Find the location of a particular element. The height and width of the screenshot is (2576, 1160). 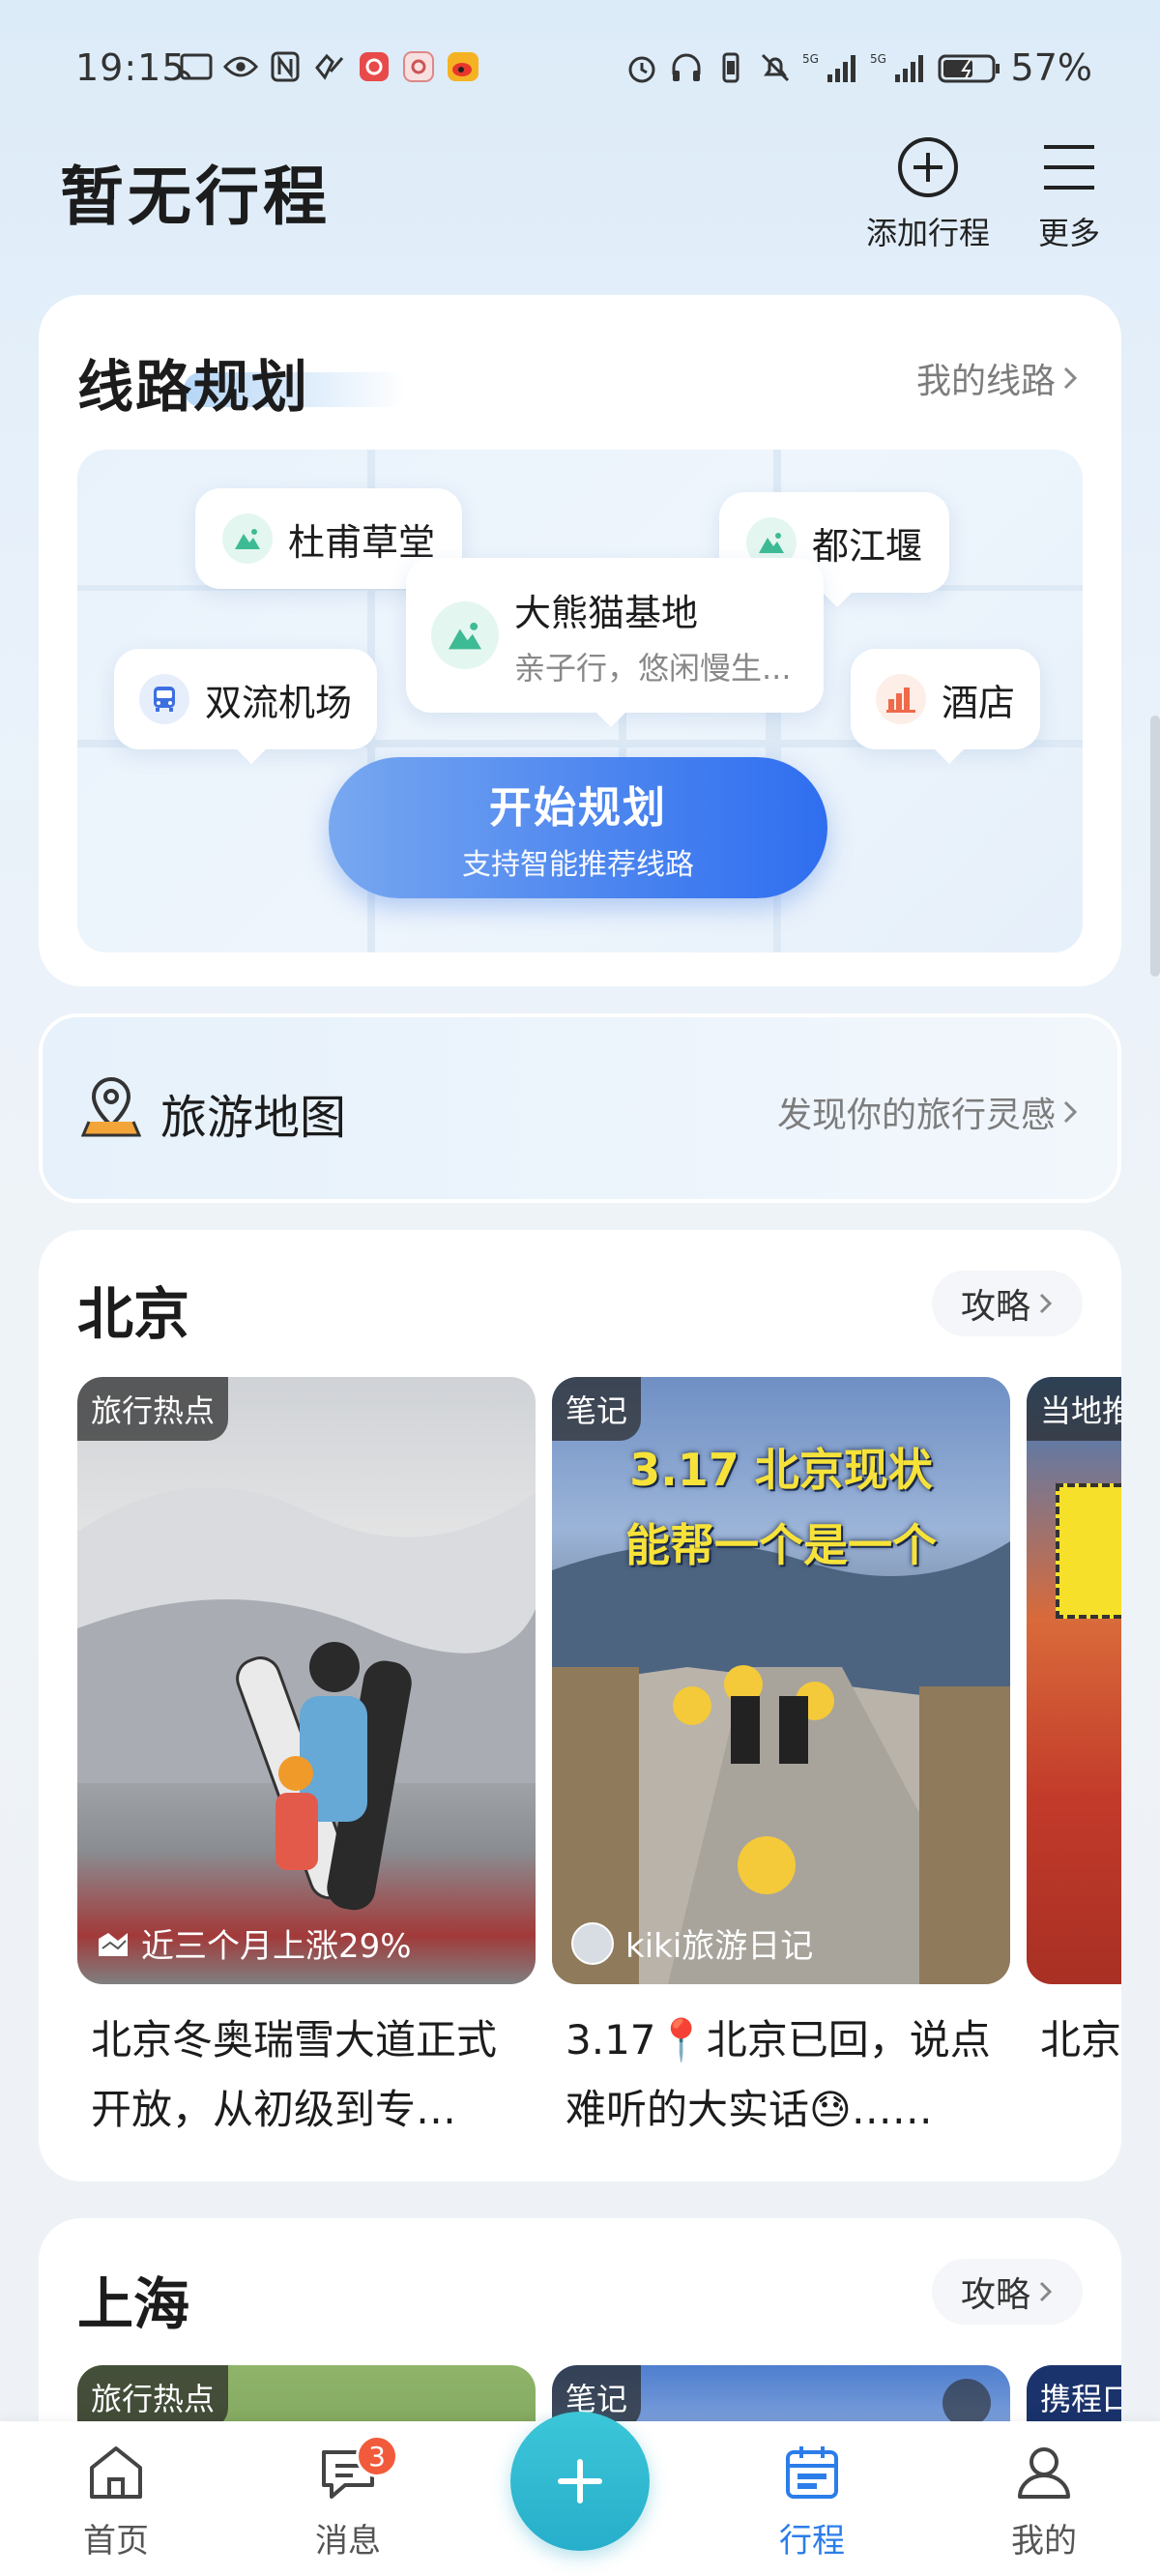

battery-text: 57% is located at coordinates (1051, 67).